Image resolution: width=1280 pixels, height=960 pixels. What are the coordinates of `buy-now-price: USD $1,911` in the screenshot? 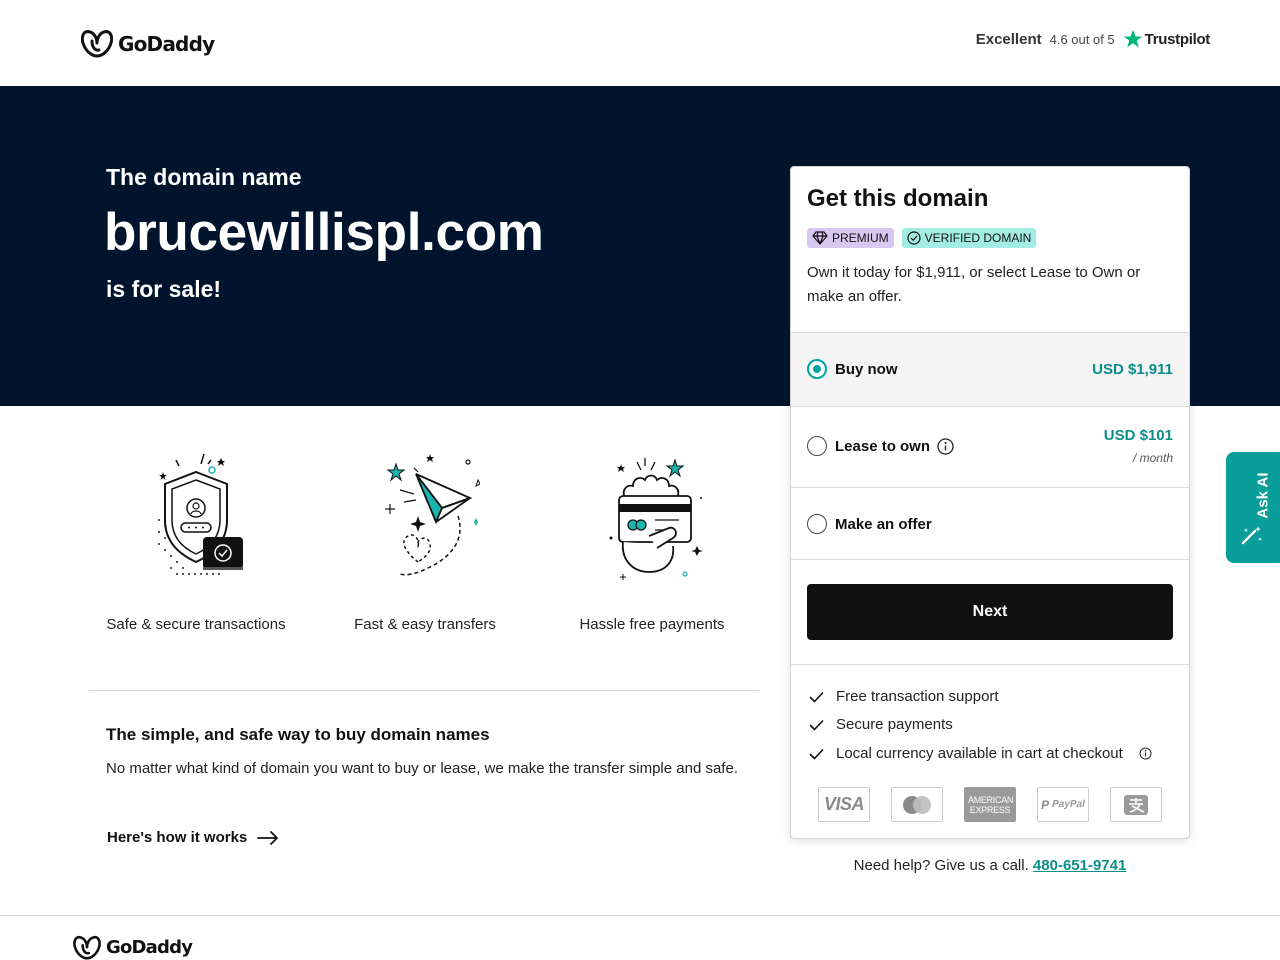 It's located at (1132, 369).